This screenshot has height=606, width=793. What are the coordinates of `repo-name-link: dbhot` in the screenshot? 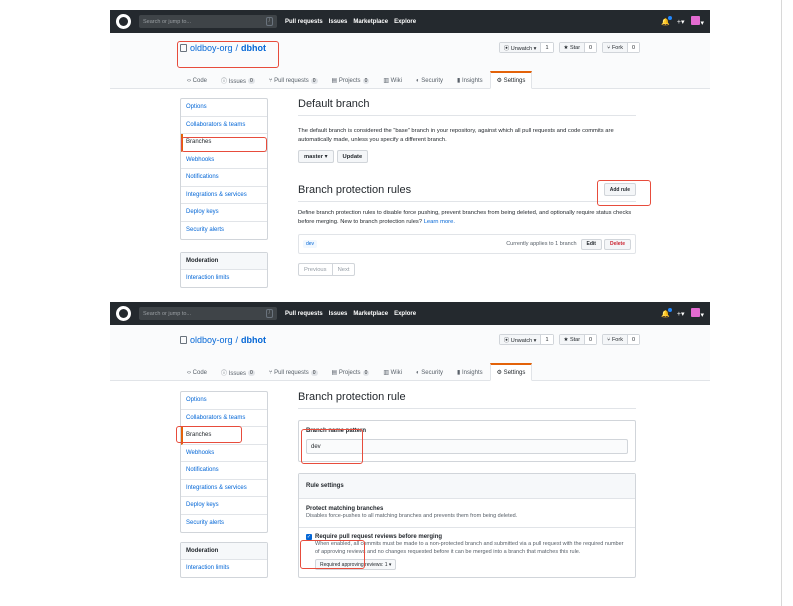 It's located at (253, 340).